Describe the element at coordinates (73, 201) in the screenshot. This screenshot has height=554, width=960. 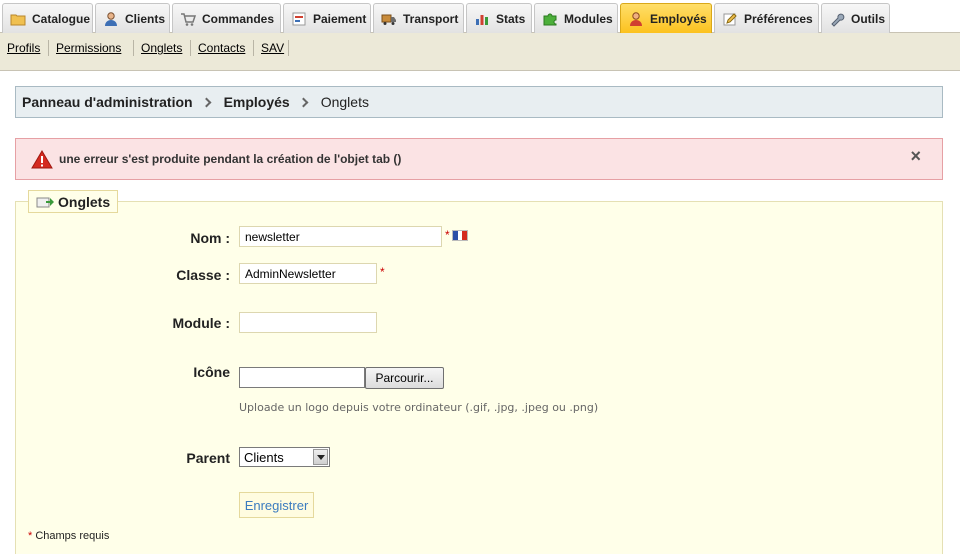
I see `form-legend: Onglets` at that location.